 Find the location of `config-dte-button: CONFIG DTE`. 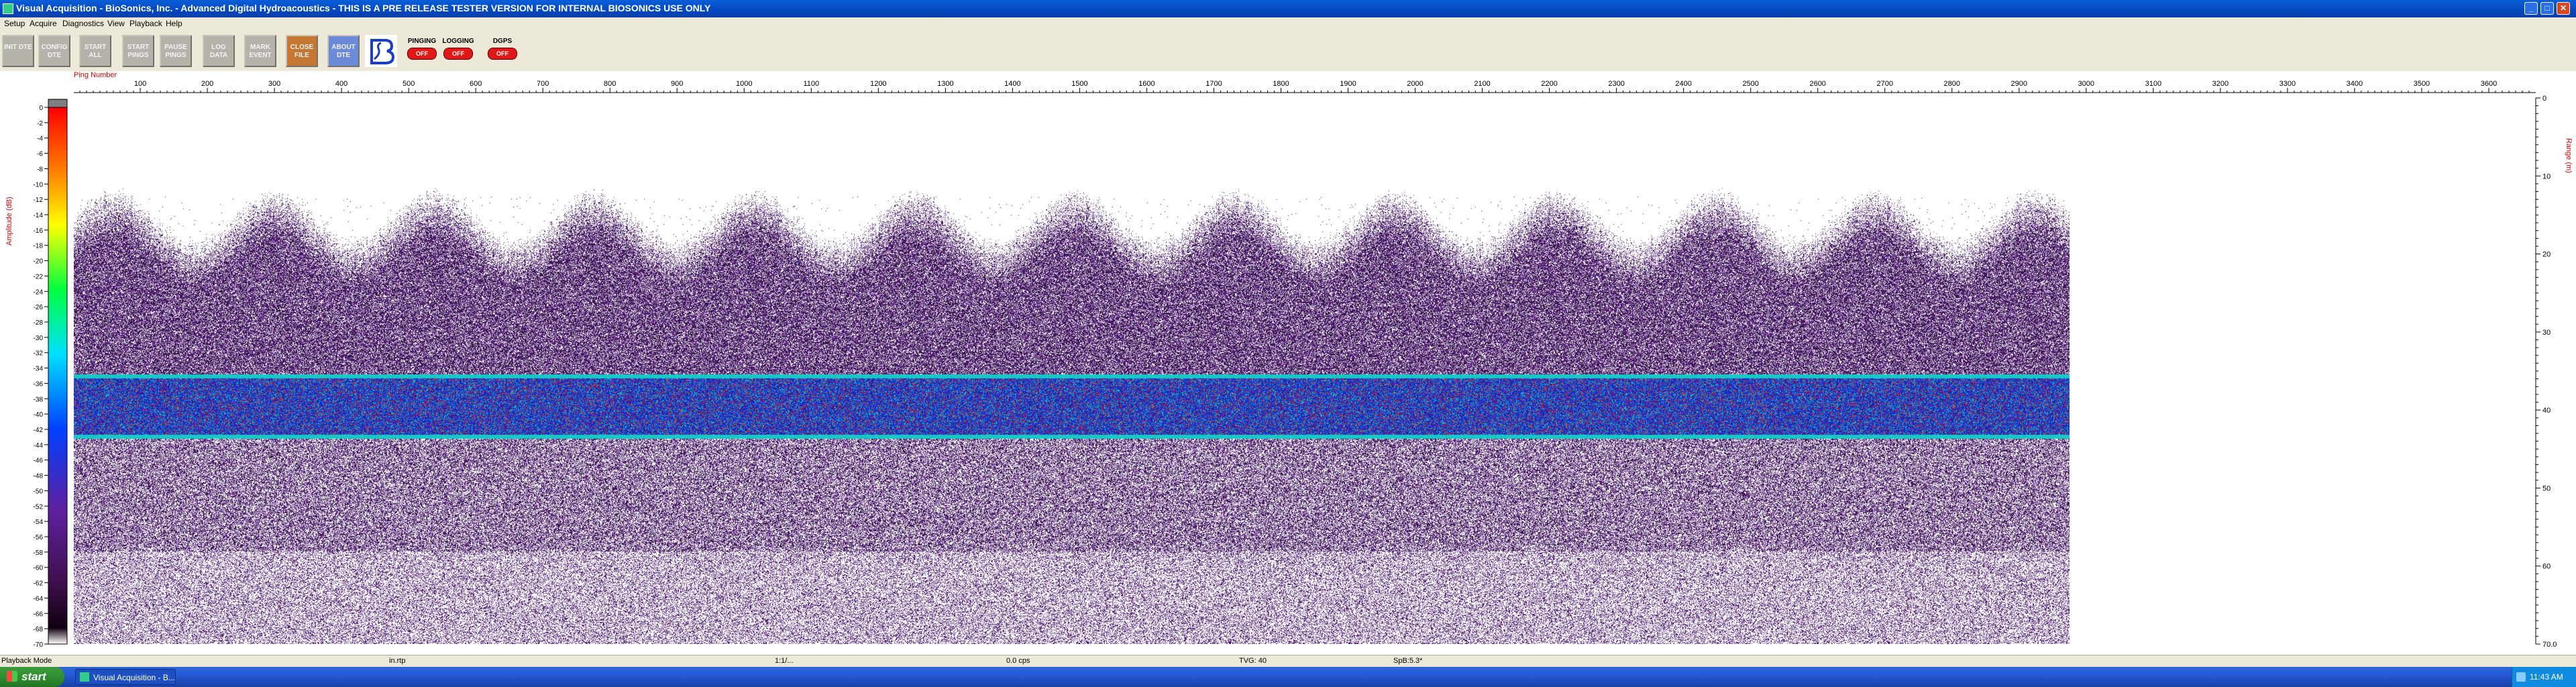

config-dte-button: CONFIG DTE is located at coordinates (54, 51).